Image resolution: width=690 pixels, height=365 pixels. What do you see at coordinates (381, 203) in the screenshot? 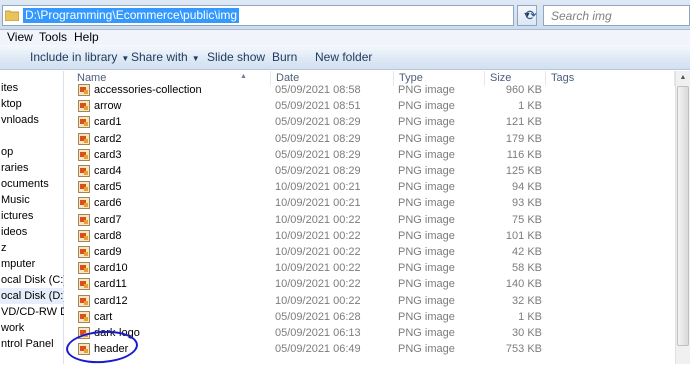
I see `file-row: card6 10/09/2021 00:21 PNG image 93 KB` at bounding box center [381, 203].